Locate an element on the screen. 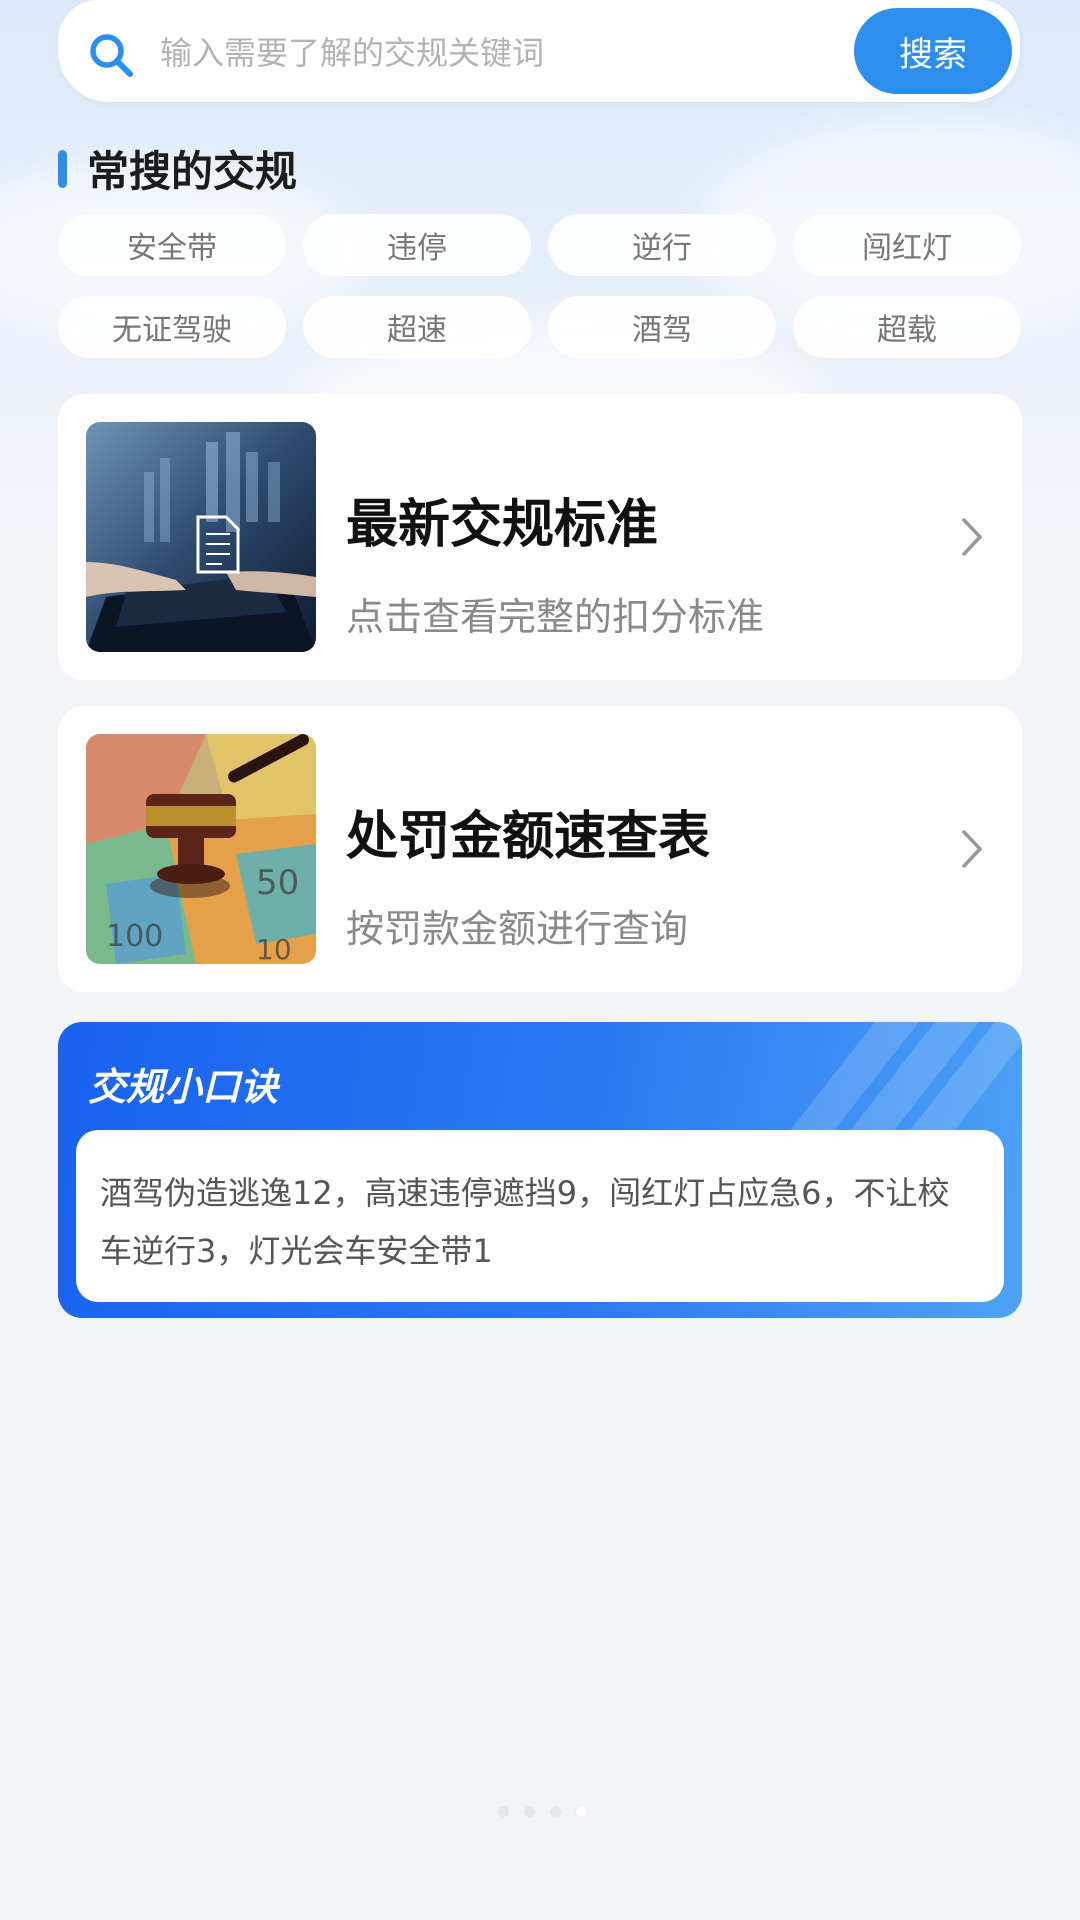 Image resolution: width=1080 pixels, height=1920 pixels. tag-speeding: 超速 is located at coordinates (417, 327).